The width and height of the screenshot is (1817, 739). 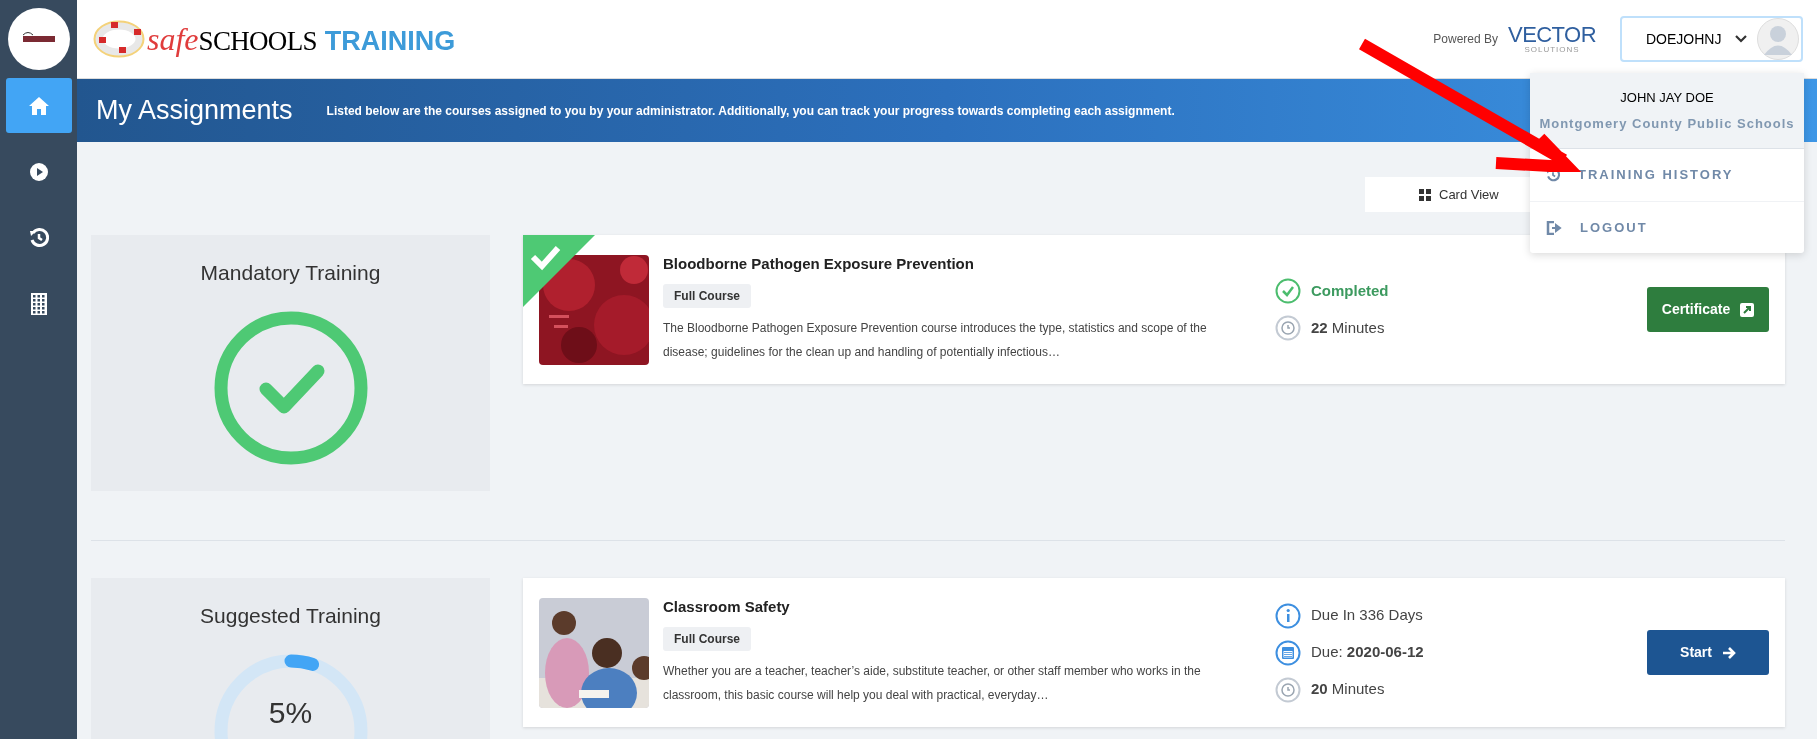 What do you see at coordinates (1288, 615) in the screenshot?
I see `info-icon` at bounding box center [1288, 615].